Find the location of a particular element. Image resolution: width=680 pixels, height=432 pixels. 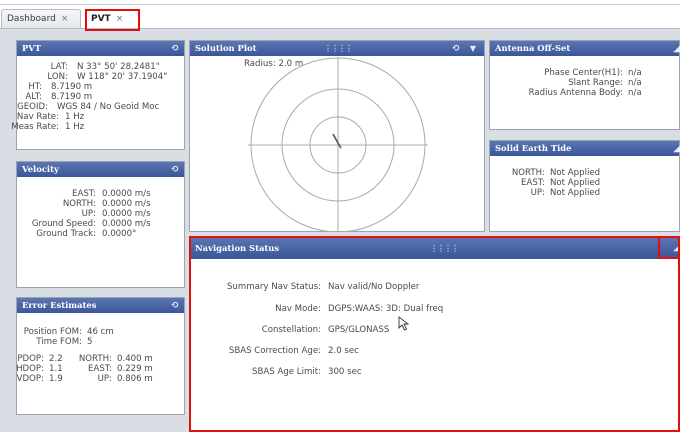

time-fom-label: Time FOM: is located at coordinates (59, 342).